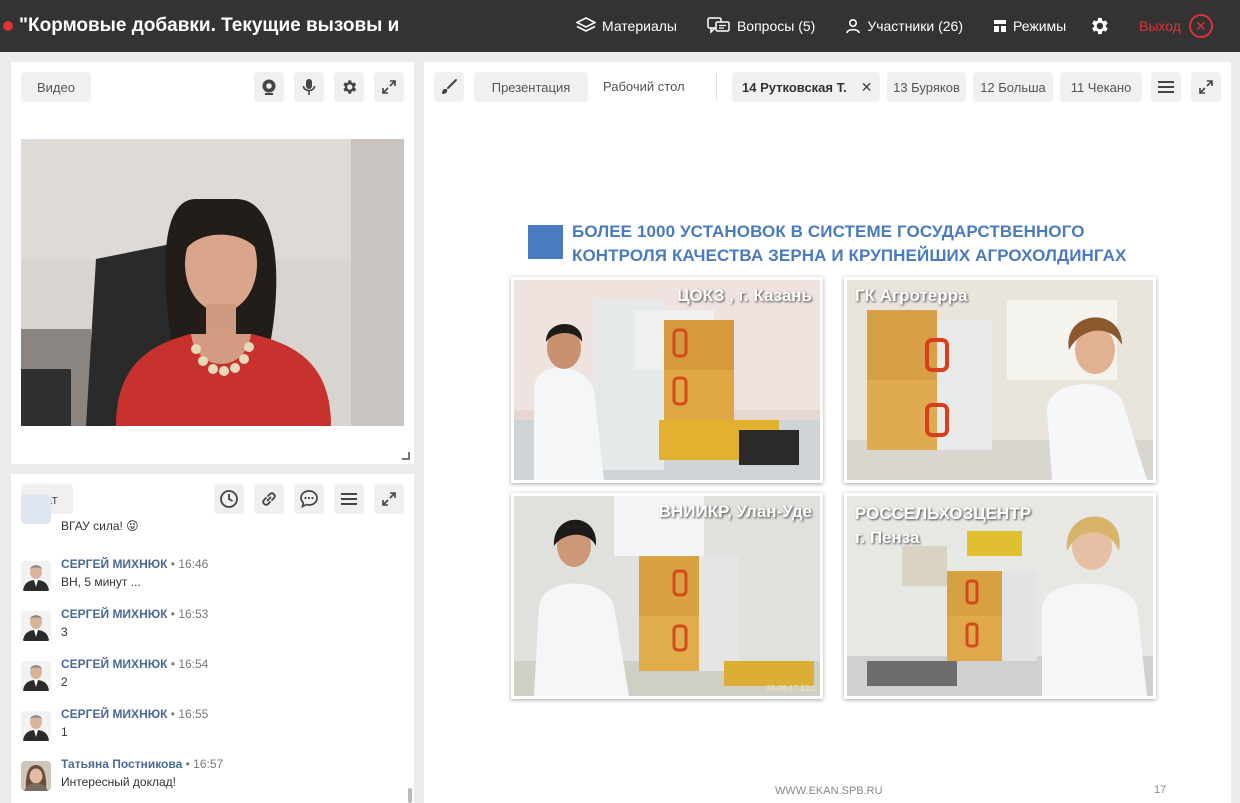 The height and width of the screenshot is (803, 1240). Describe the element at coordinates (744, 295) in the screenshot. I see `photo-caption: ЦОКЗ , г. Казань` at that location.